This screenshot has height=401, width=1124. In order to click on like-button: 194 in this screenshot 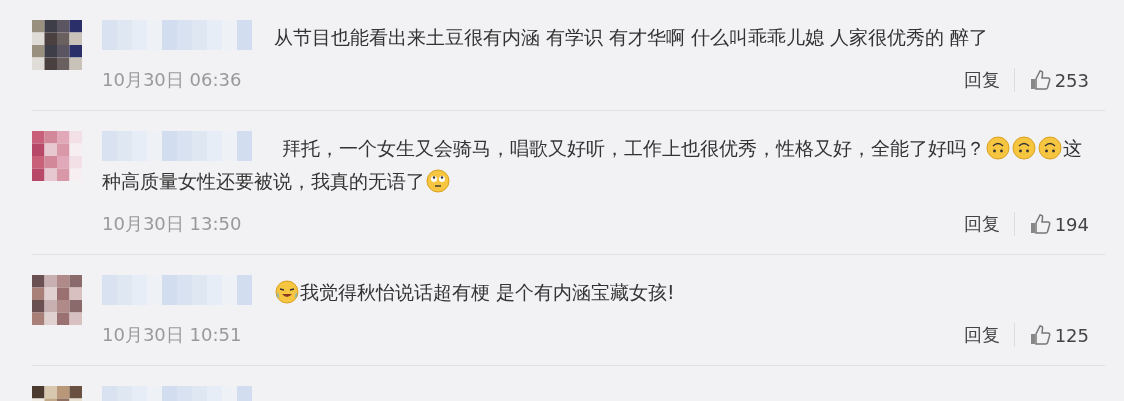, I will do `click(1058, 224)`.